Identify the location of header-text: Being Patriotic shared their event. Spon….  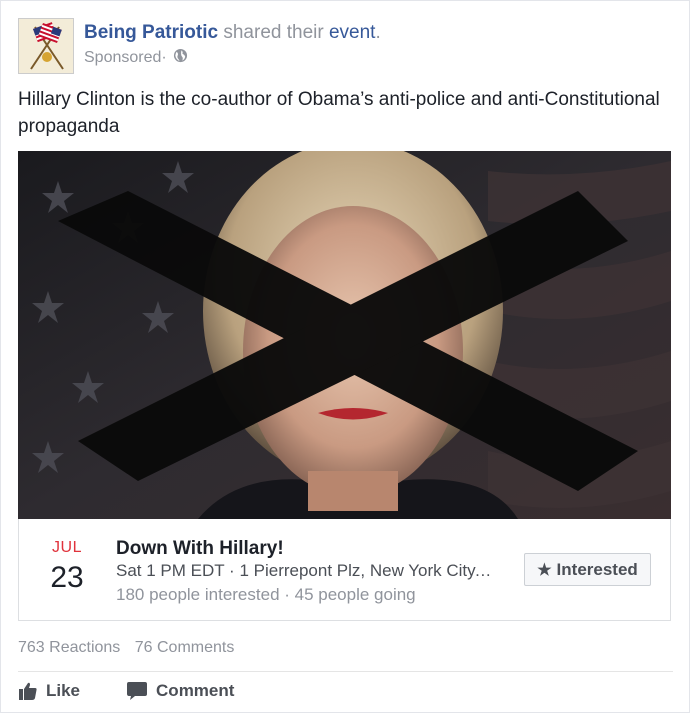
(232, 43).